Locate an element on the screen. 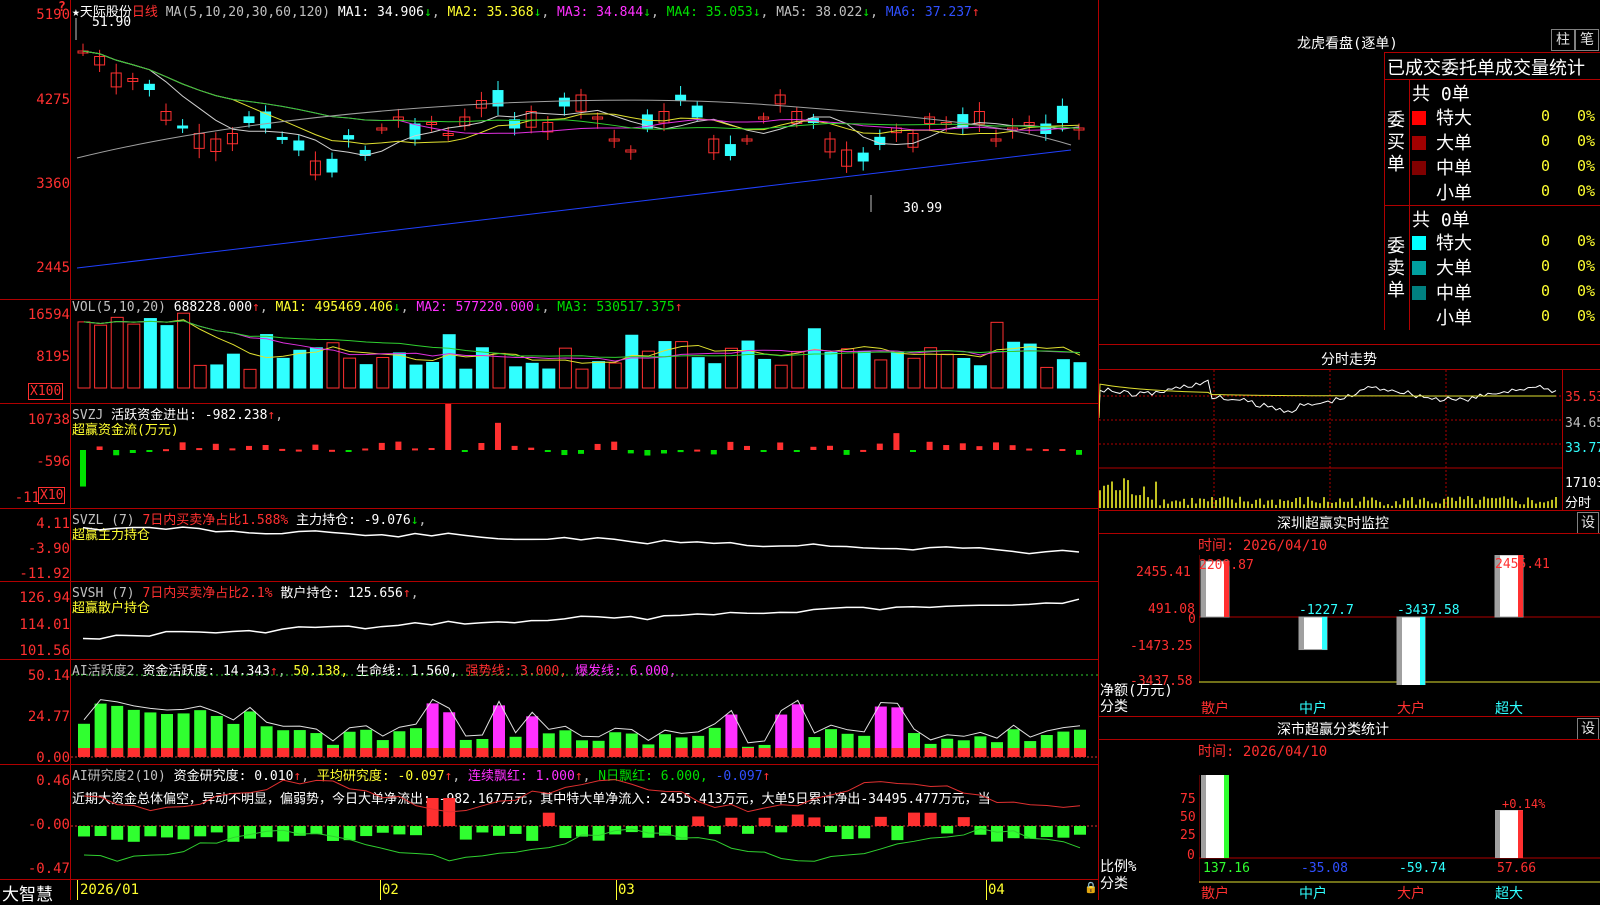  pen-button: 笔 is located at coordinates (1587, 40).